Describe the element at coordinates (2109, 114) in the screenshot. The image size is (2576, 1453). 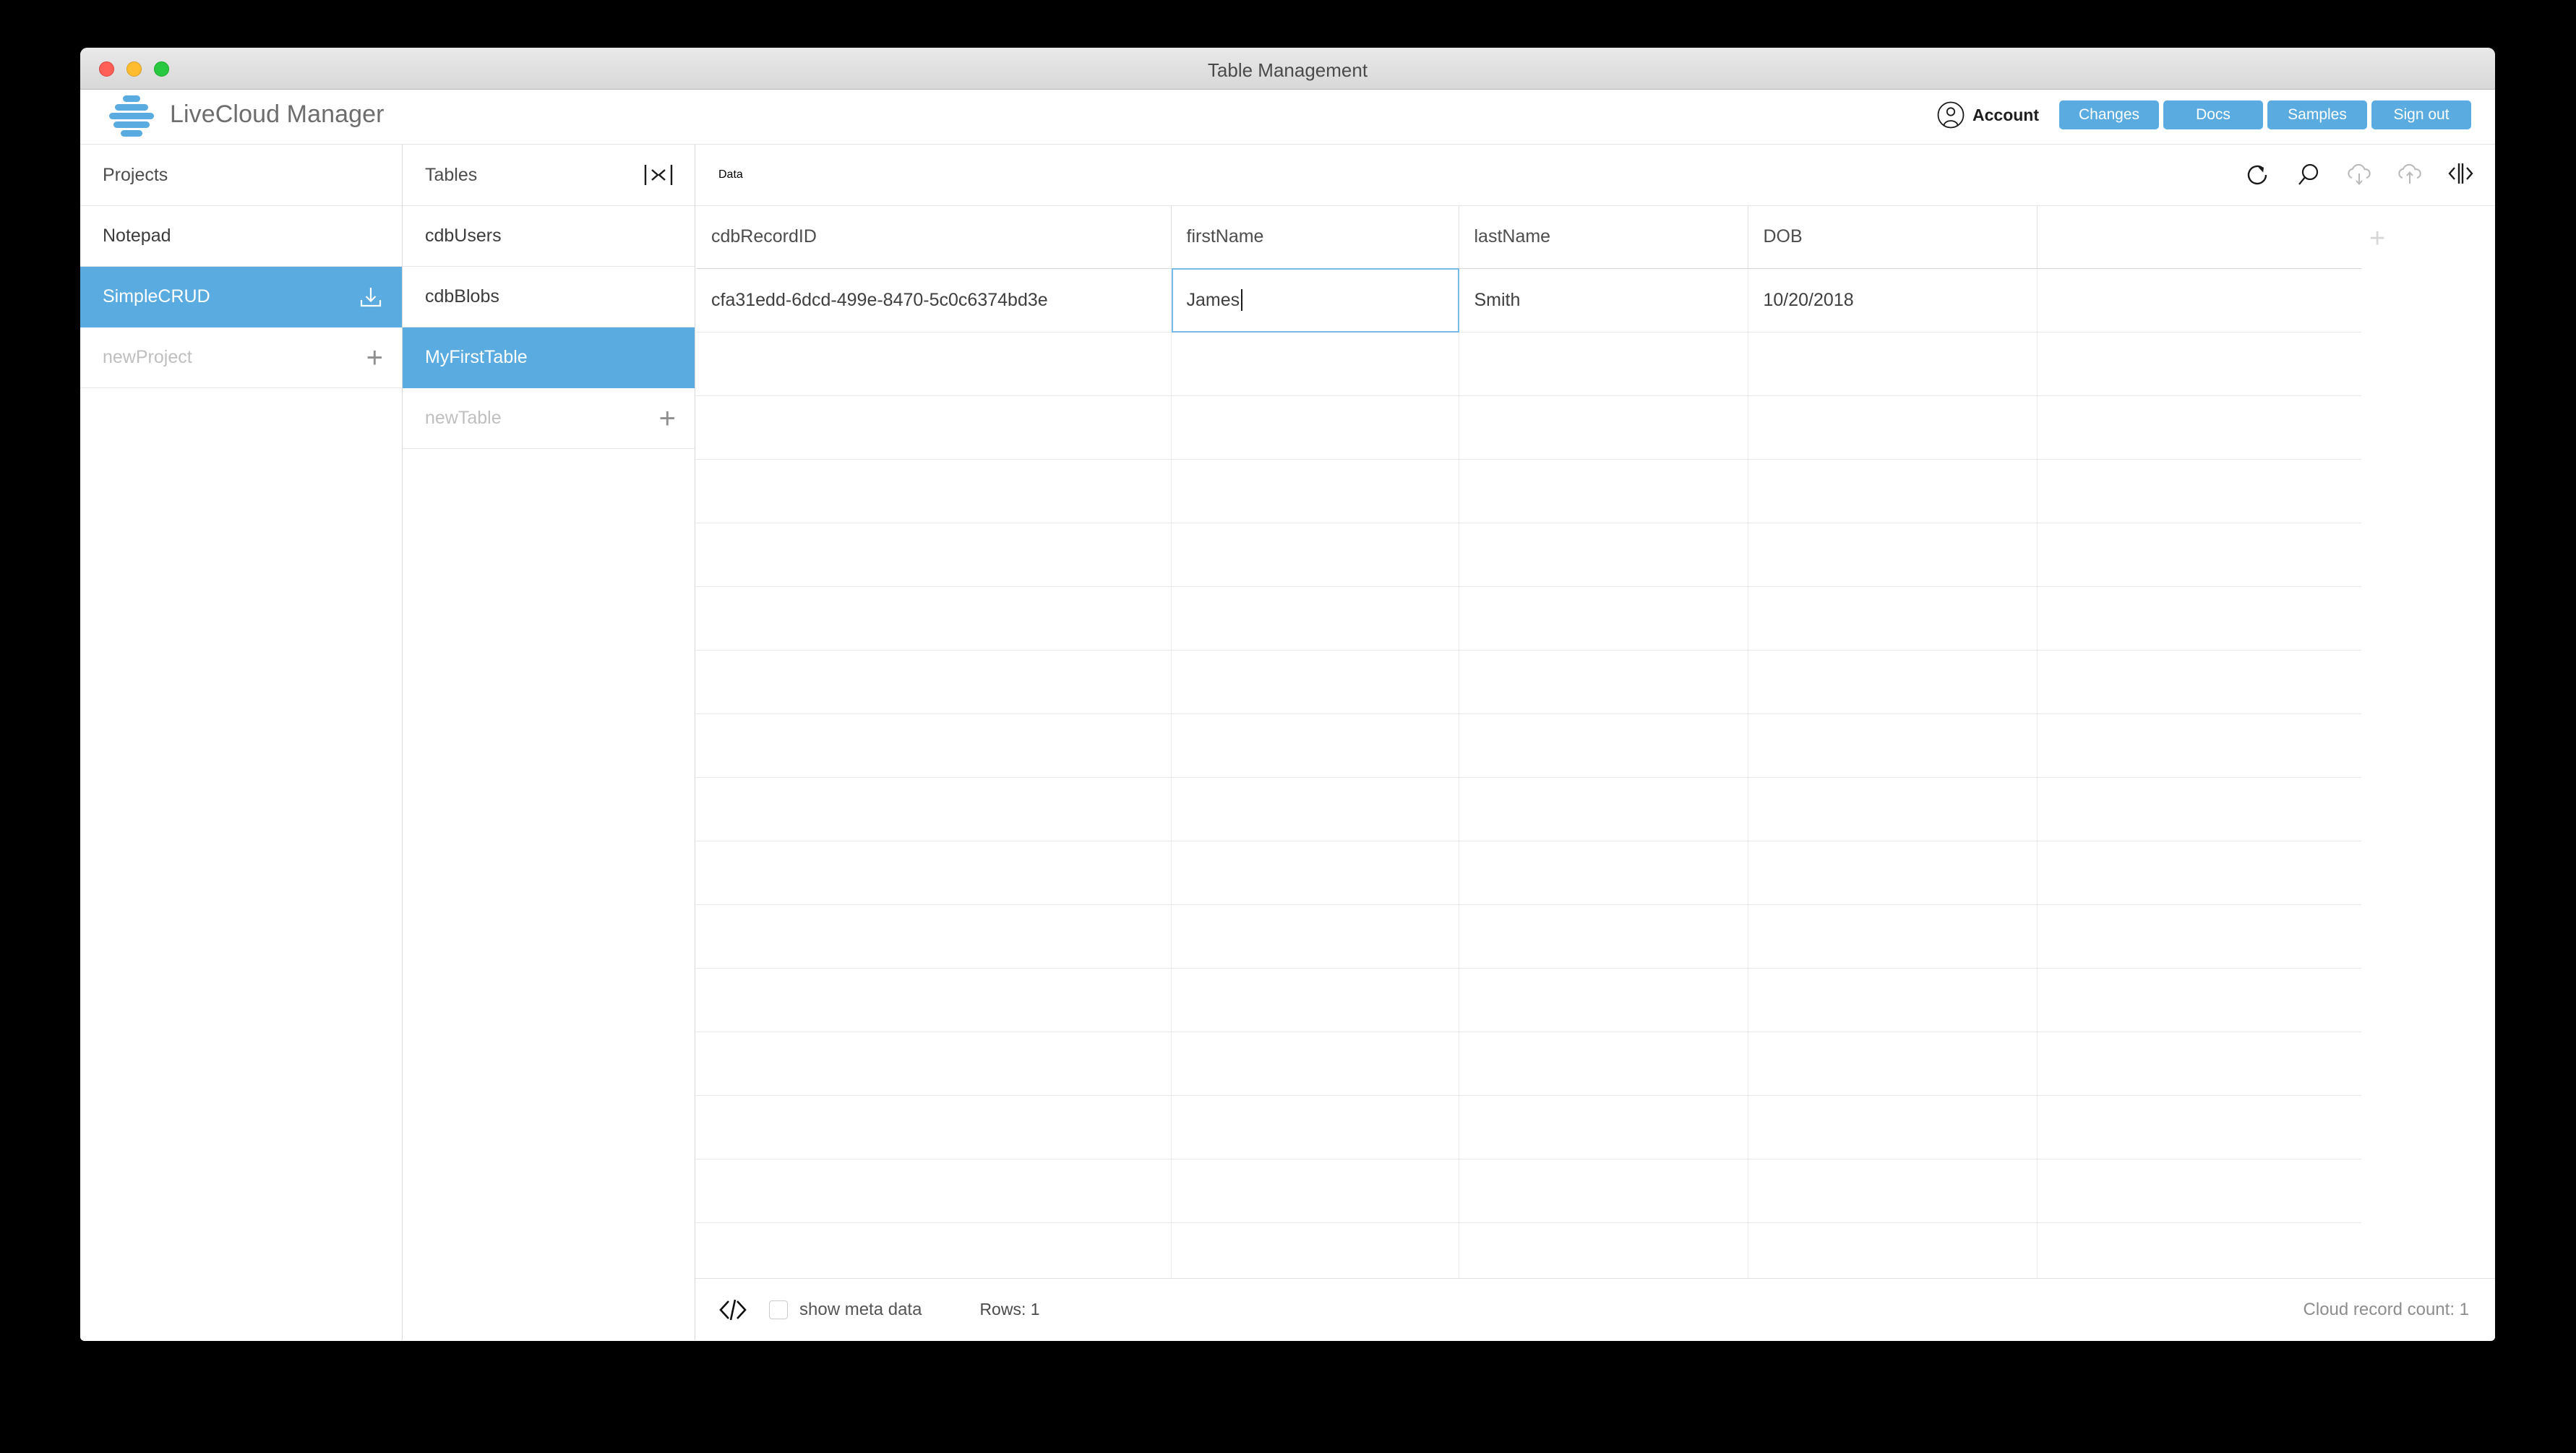
I see `changes-button: Changes` at that location.